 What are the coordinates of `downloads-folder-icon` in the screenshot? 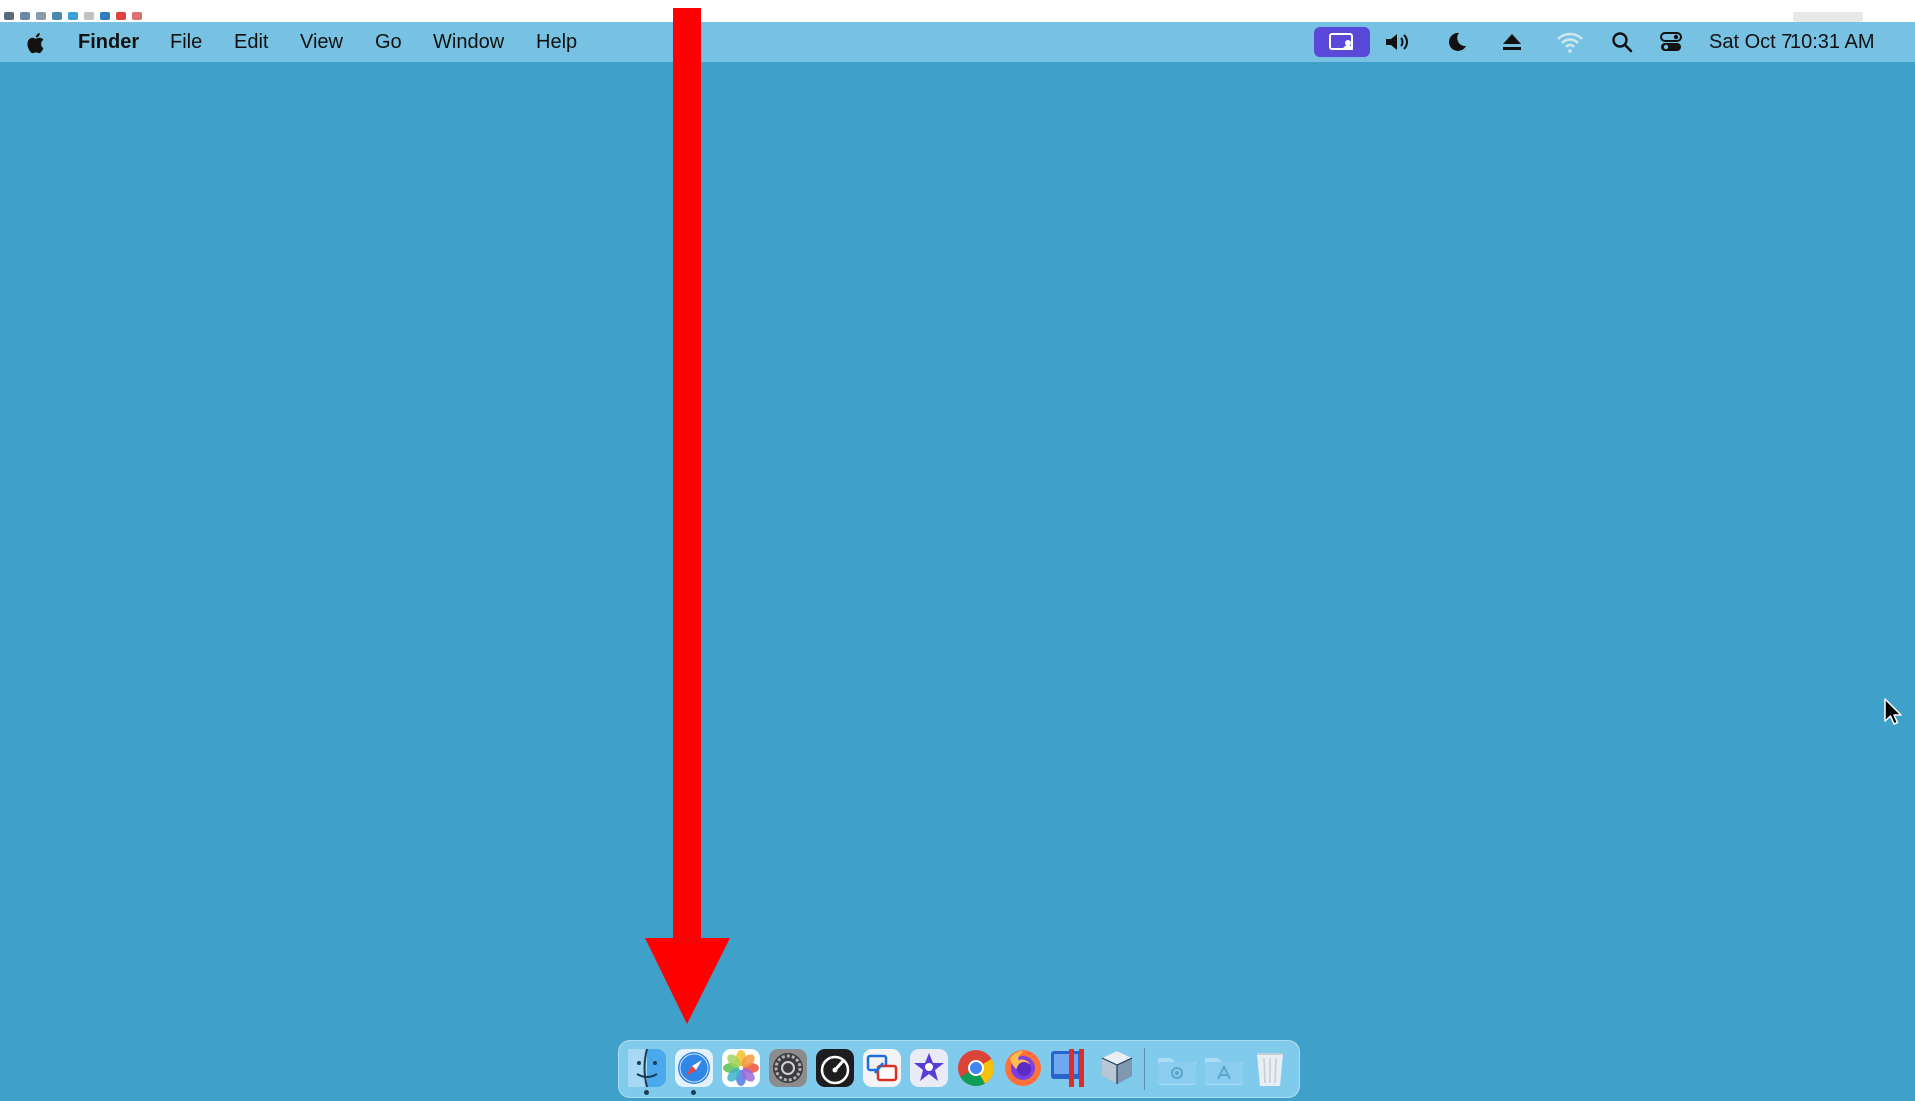 It's located at (1176, 1068).